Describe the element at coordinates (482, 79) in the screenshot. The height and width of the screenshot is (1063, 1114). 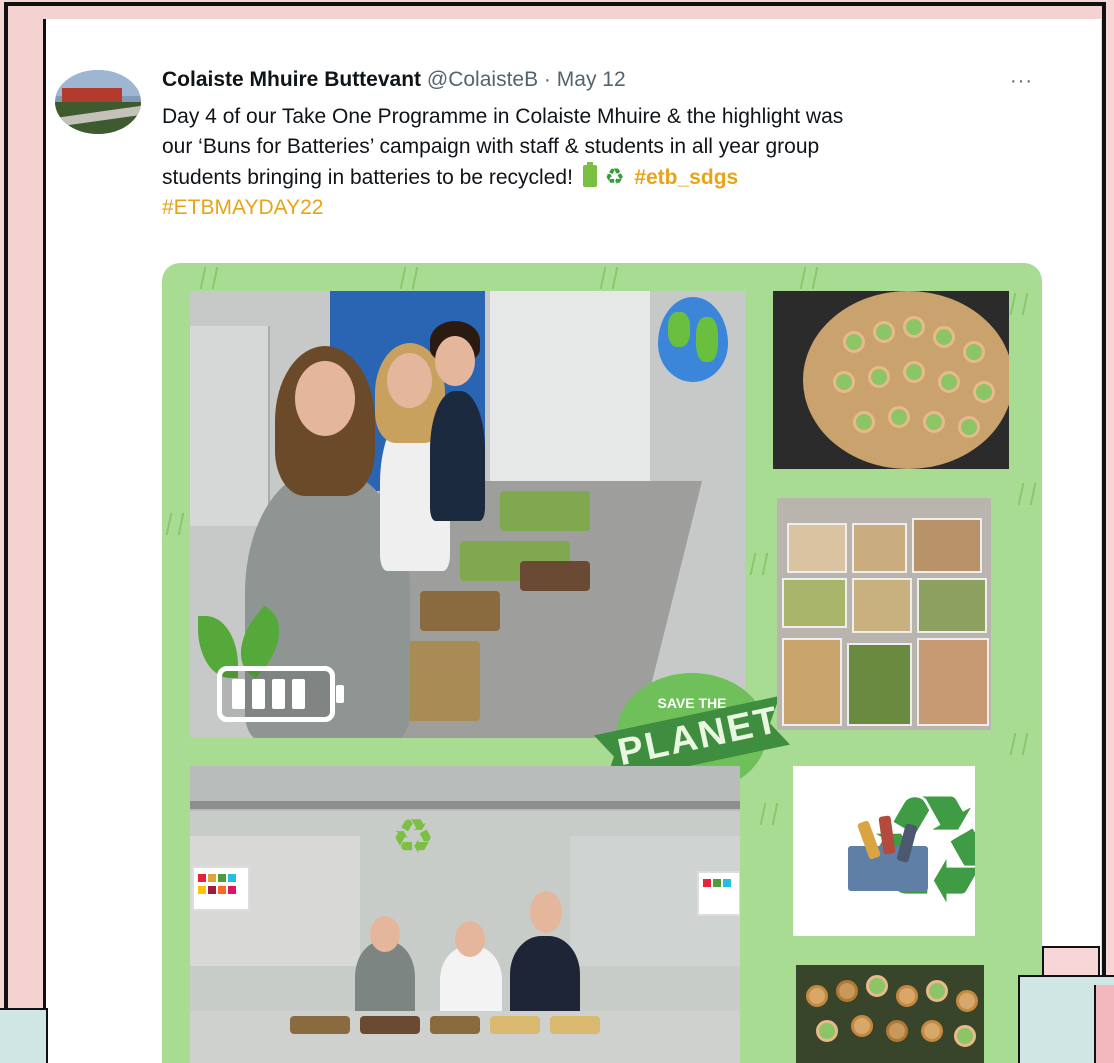
I see `author-handle: @ColaisteB` at that location.